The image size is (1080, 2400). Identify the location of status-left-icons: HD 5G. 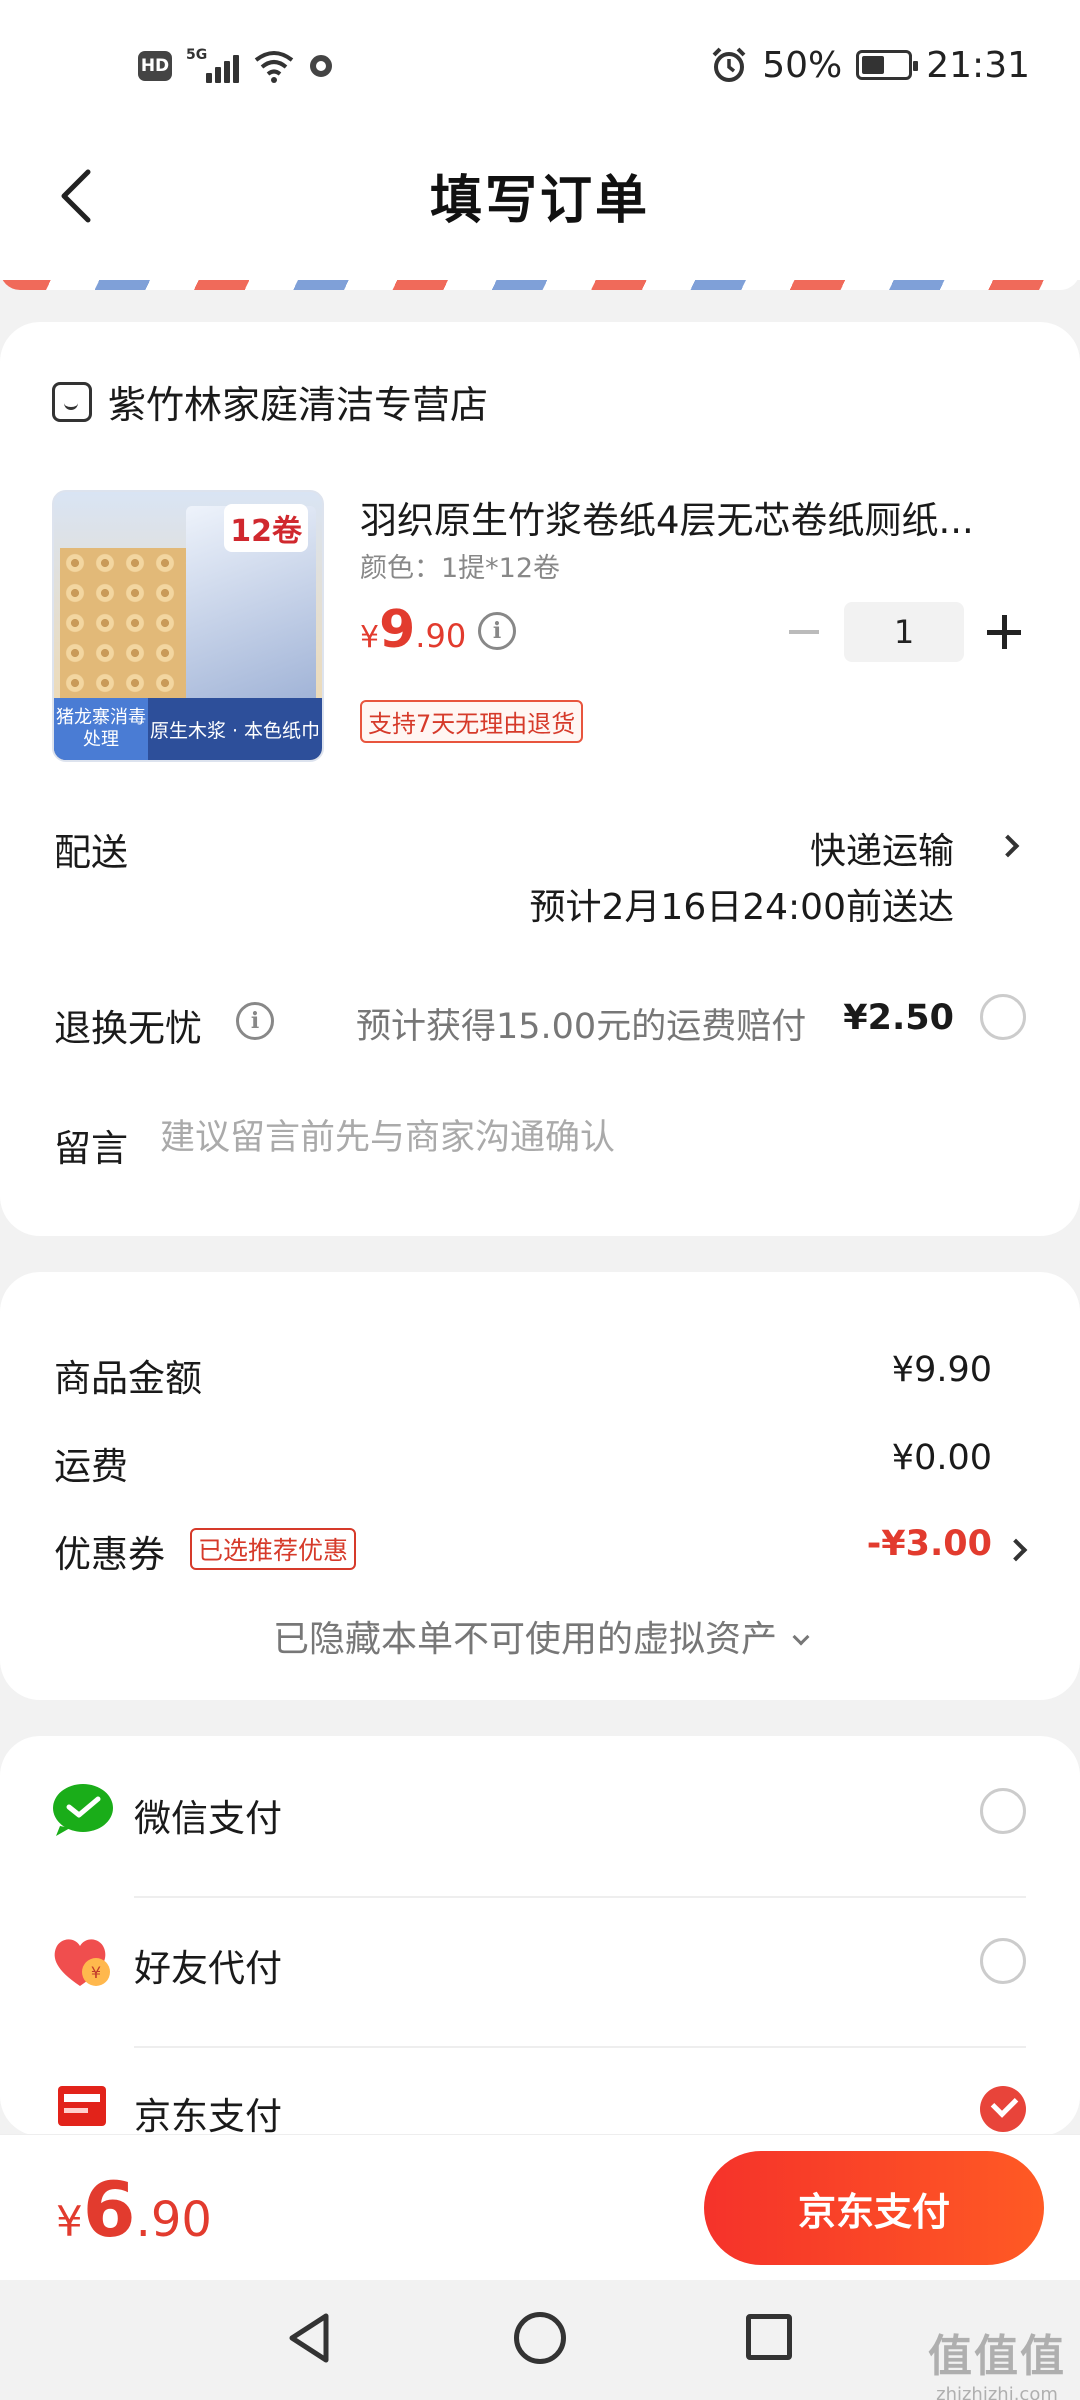
(235, 66).